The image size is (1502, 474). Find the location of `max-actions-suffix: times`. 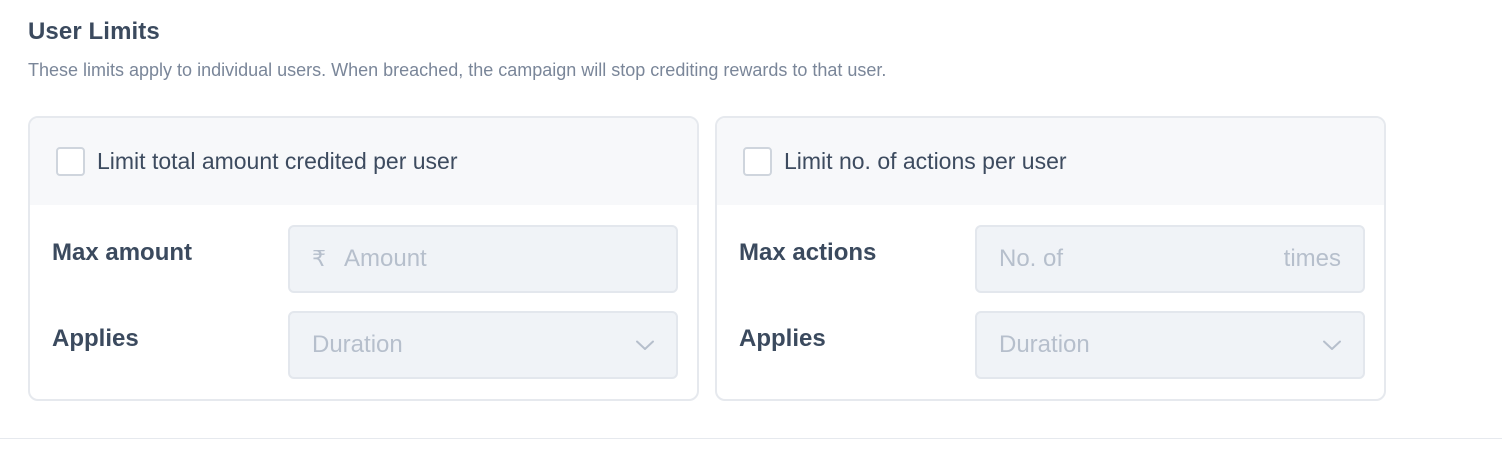

max-actions-suffix: times is located at coordinates (1312, 258).